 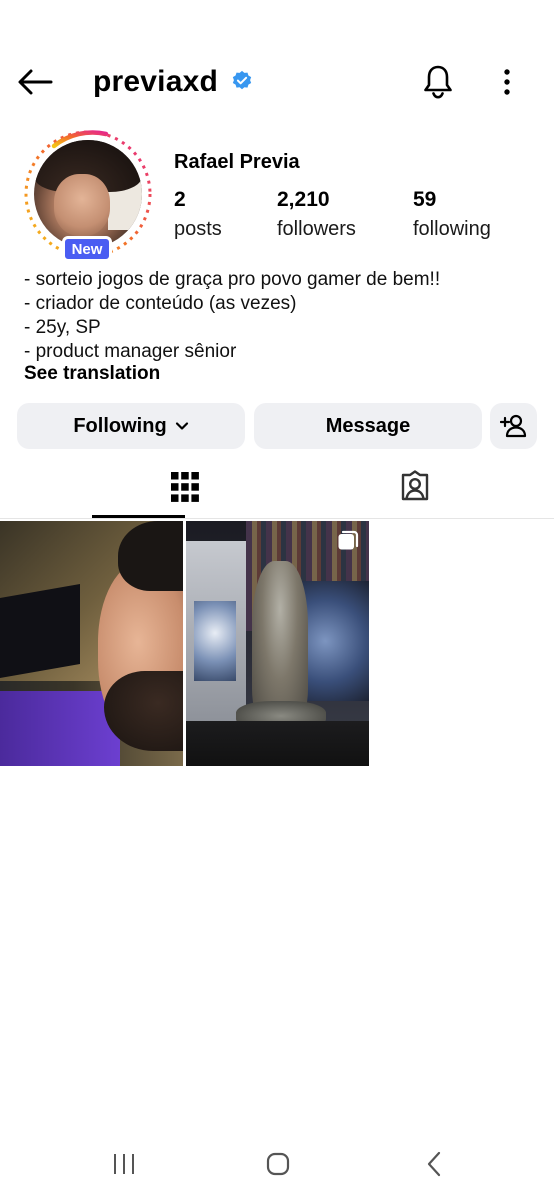 I want to click on tagged-person-icon, so click(x=415, y=485).